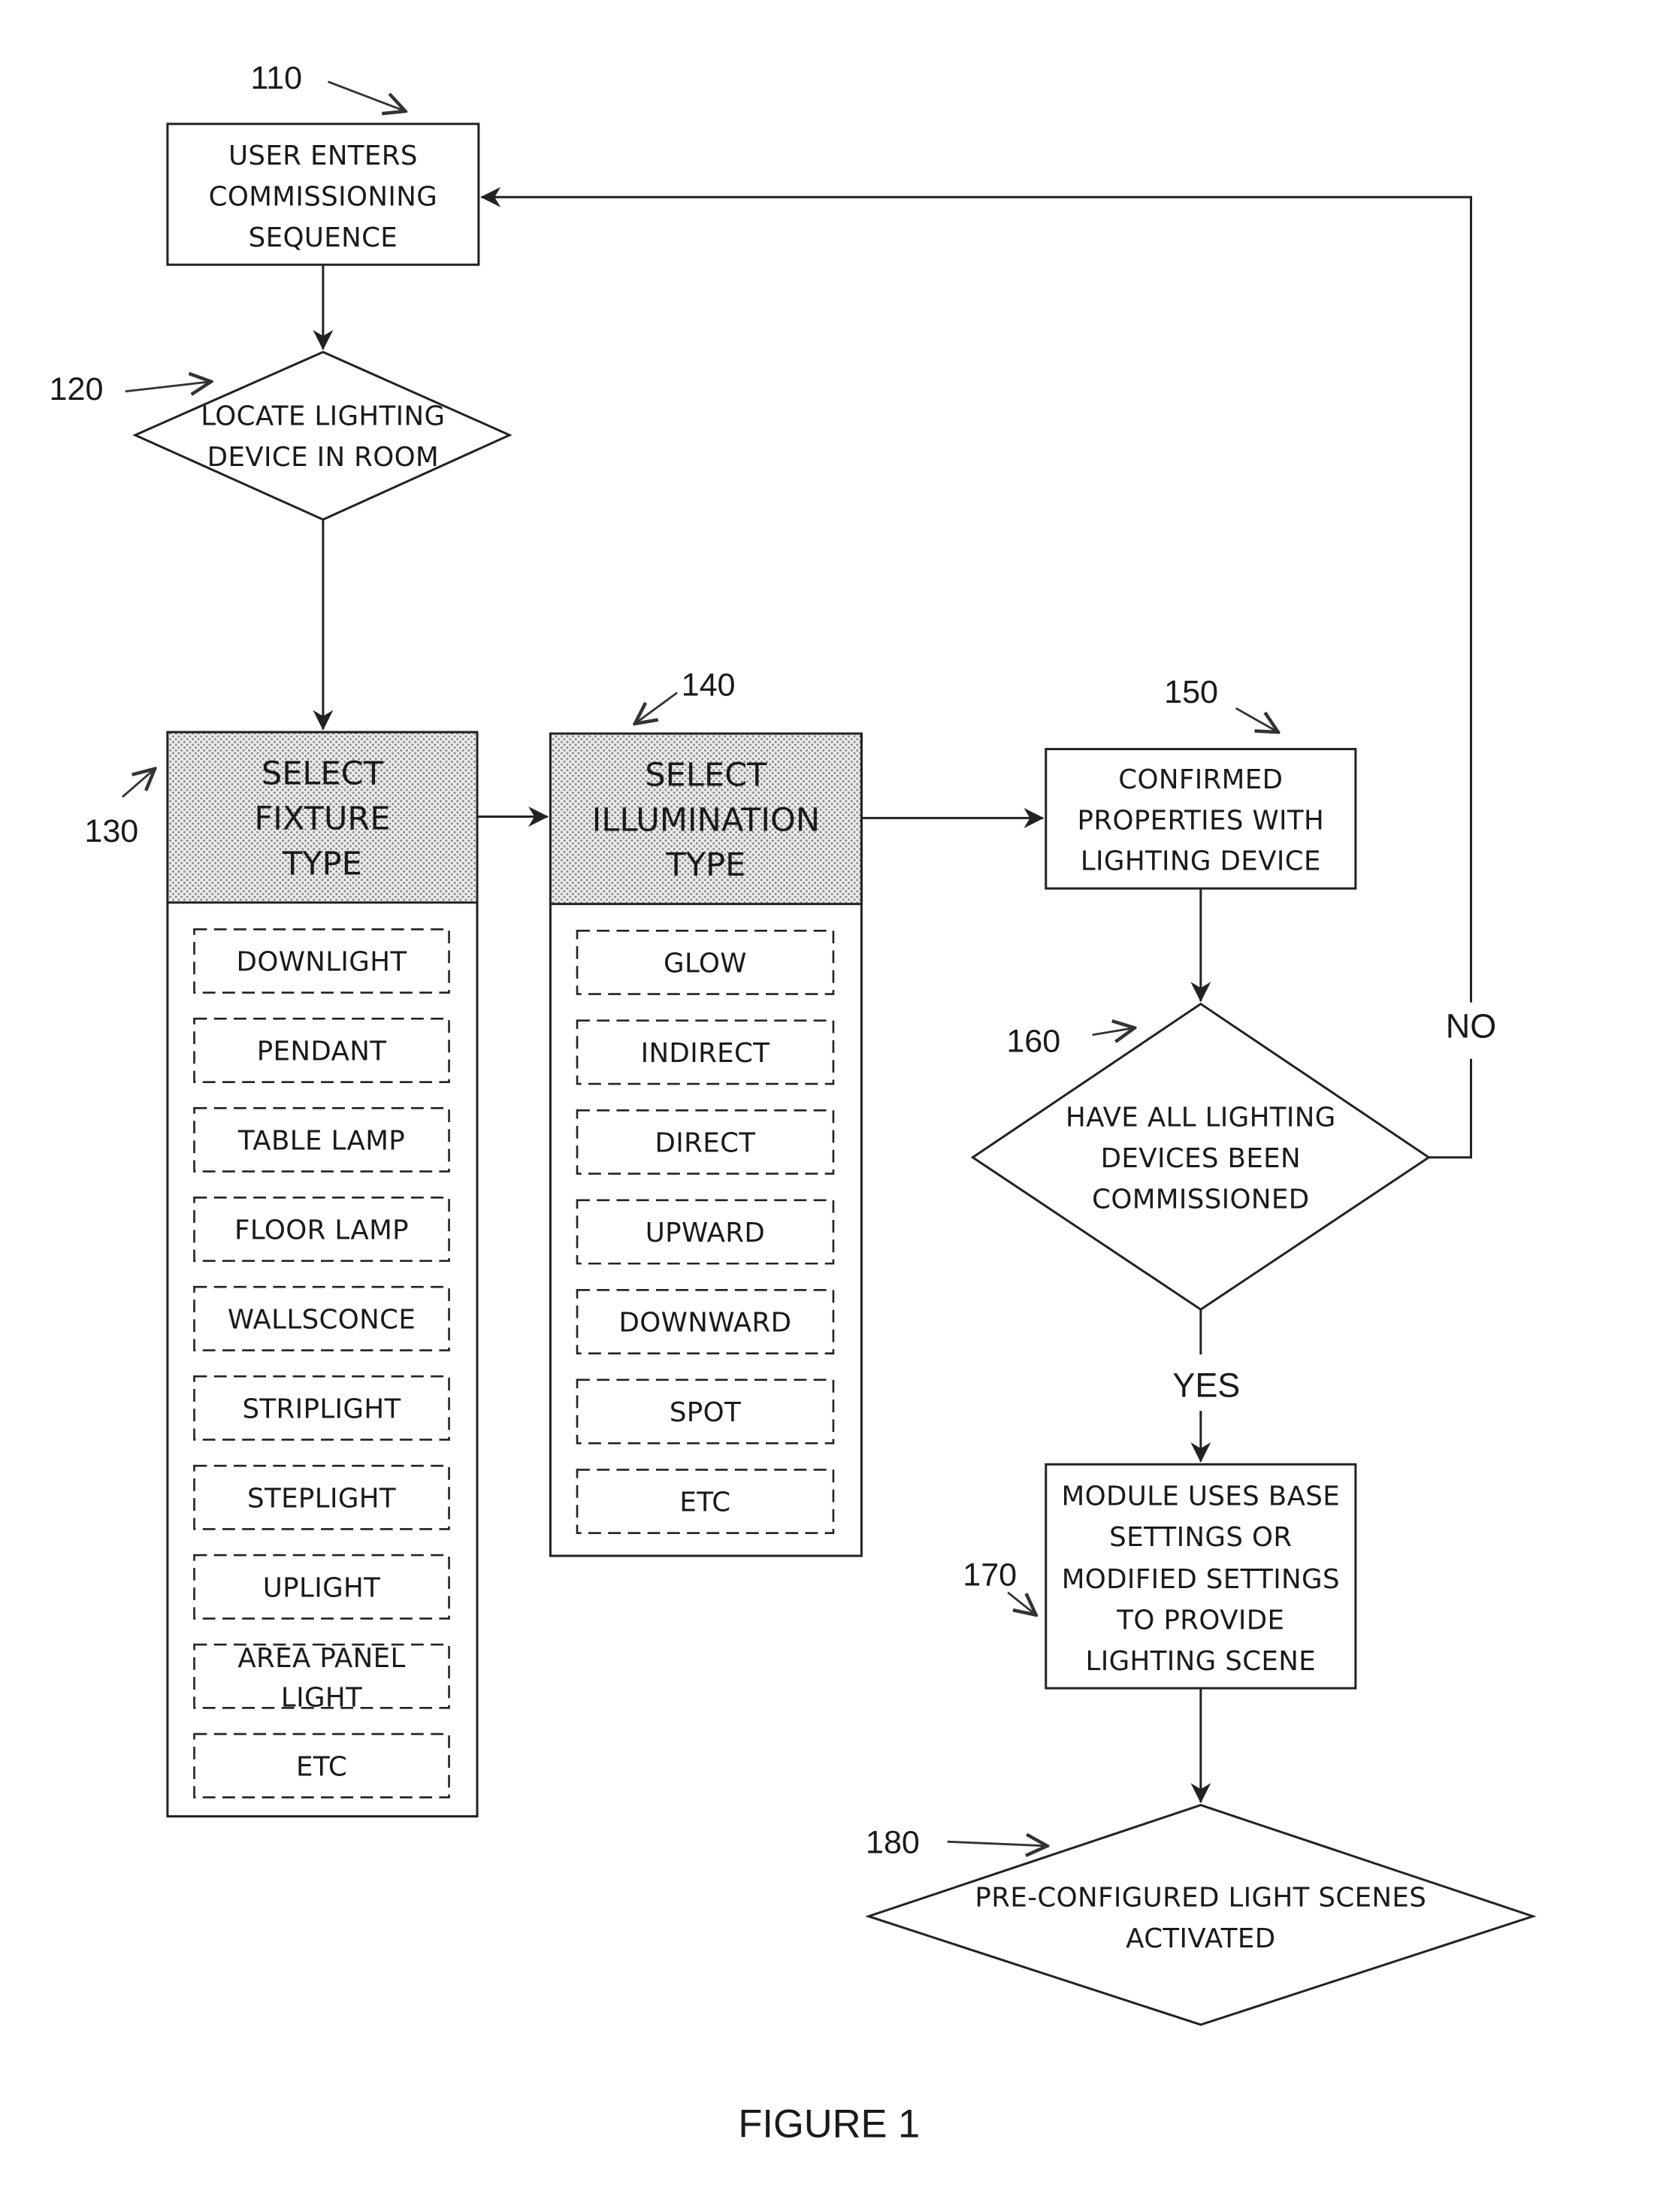 This screenshot has width=1654, height=2212. I want to click on step-140-header-line-1: SELECT, so click(706, 775).